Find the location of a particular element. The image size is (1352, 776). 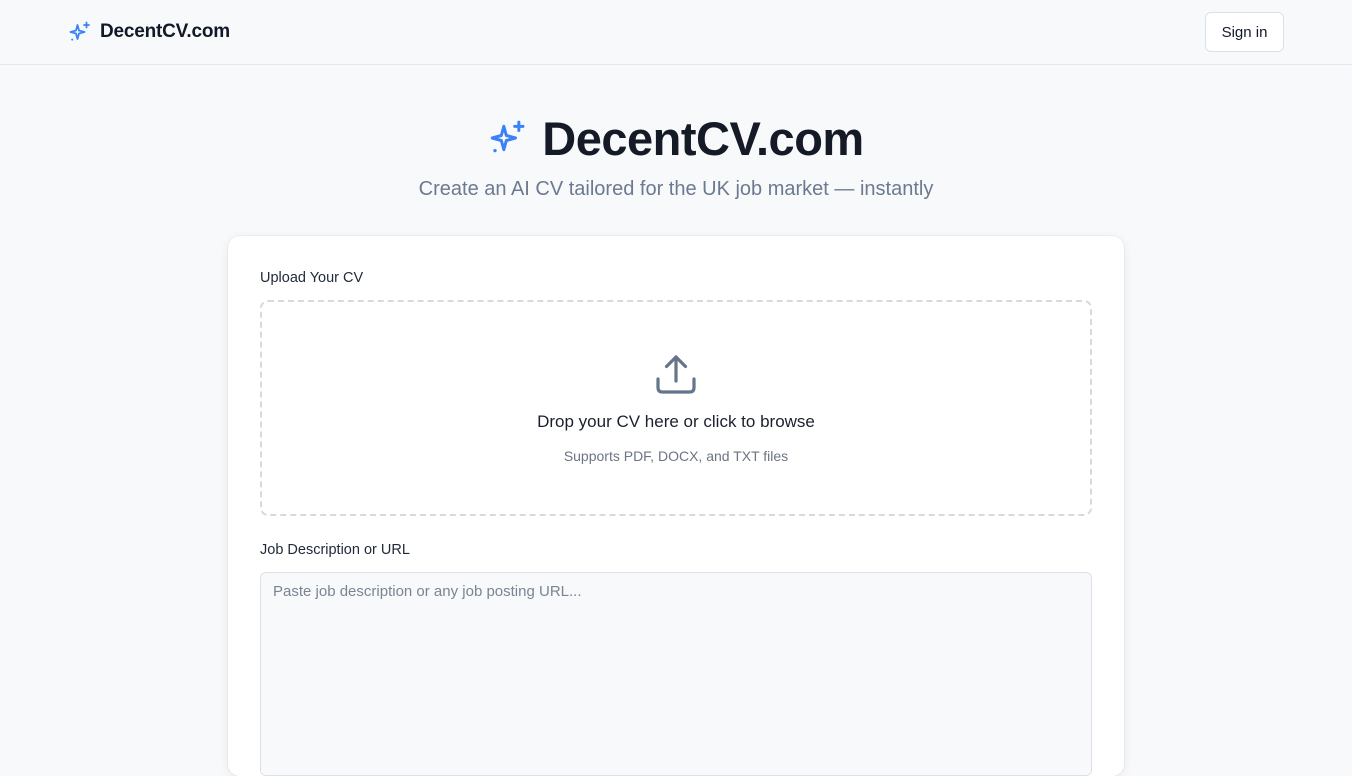

hero-title-text: DecentCV.com is located at coordinates (703, 138).